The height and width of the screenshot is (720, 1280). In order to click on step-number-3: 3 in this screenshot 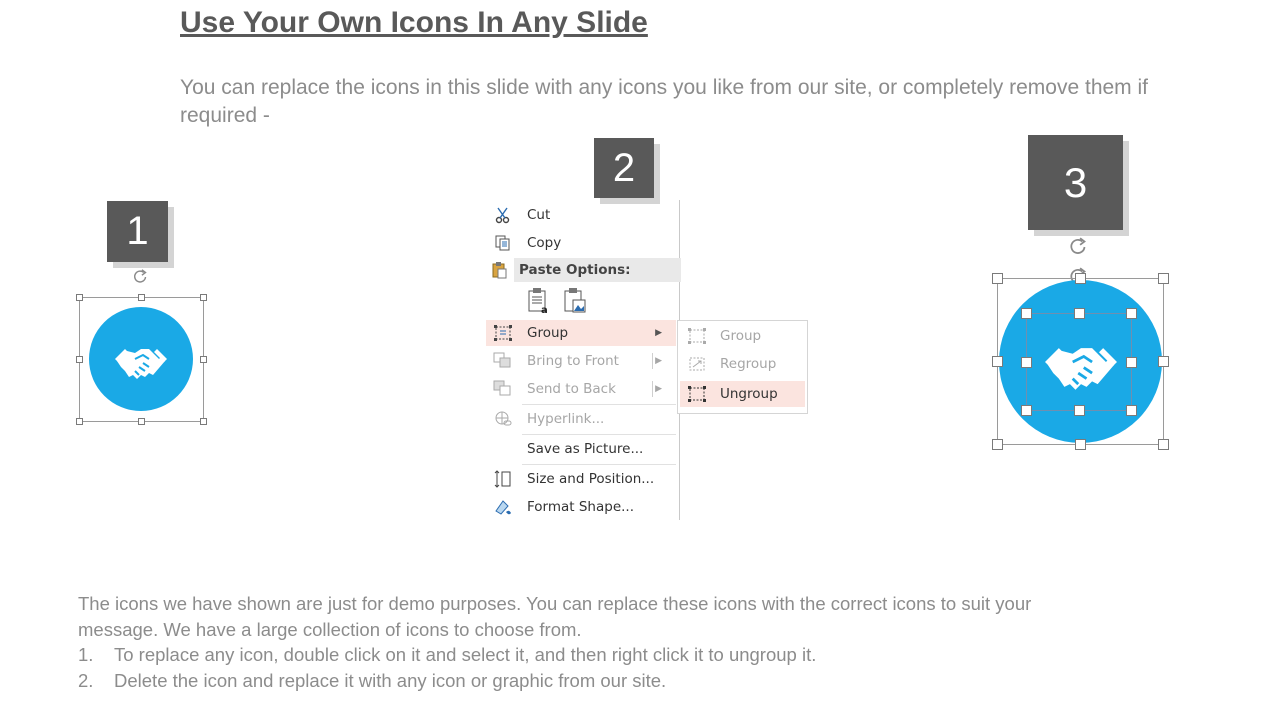, I will do `click(1075, 182)`.